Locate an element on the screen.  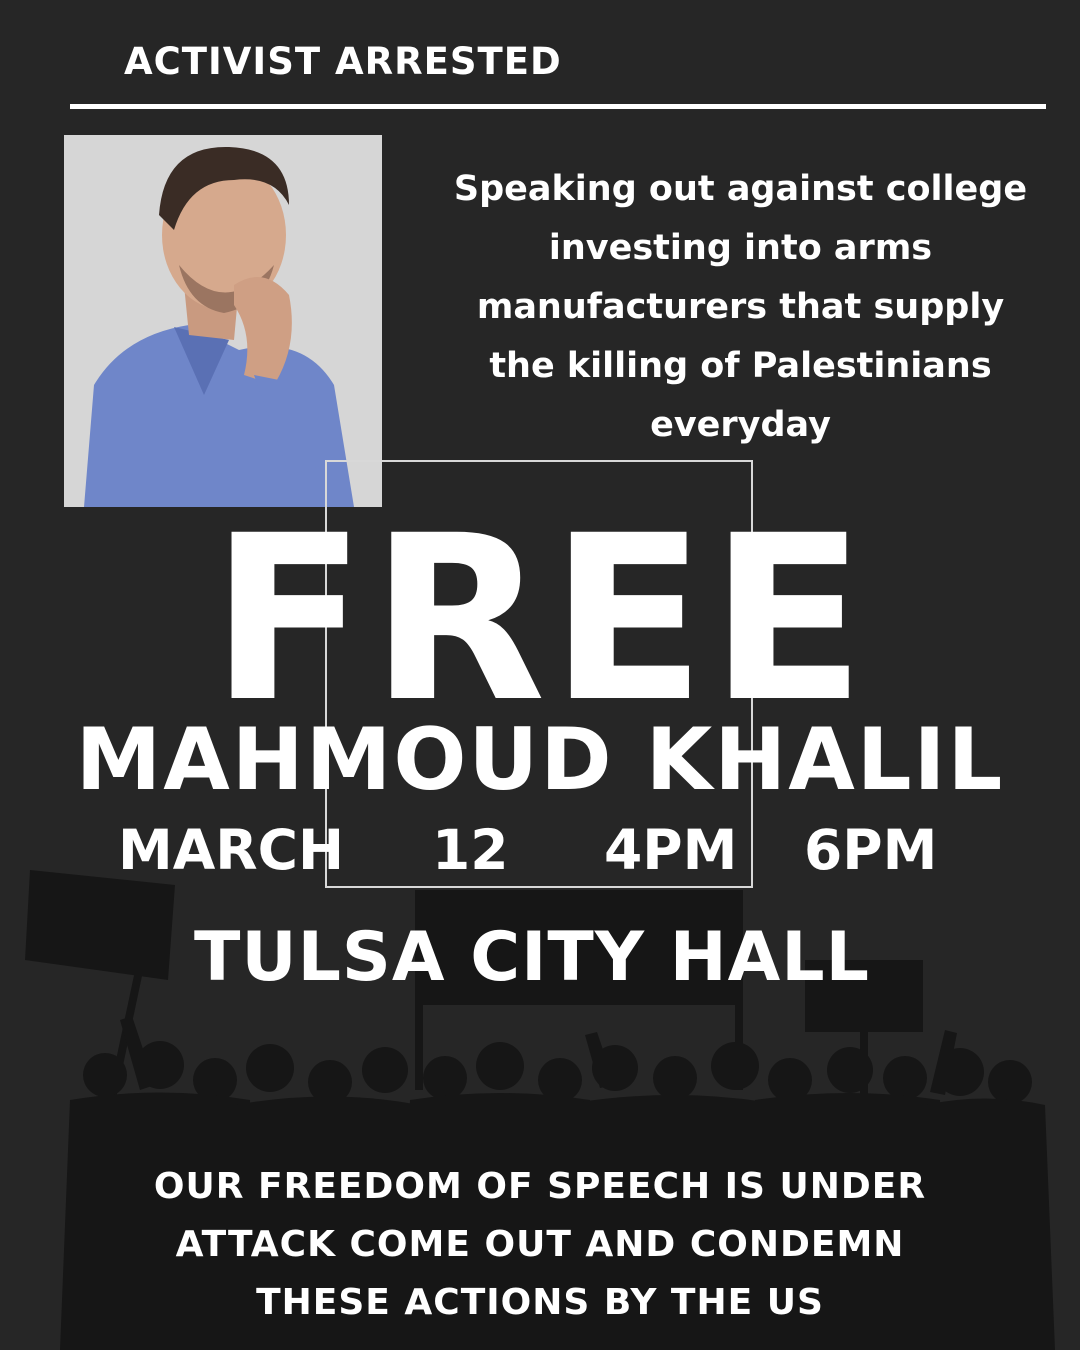
event-end-time: 6PM is located at coordinates (871, 850).